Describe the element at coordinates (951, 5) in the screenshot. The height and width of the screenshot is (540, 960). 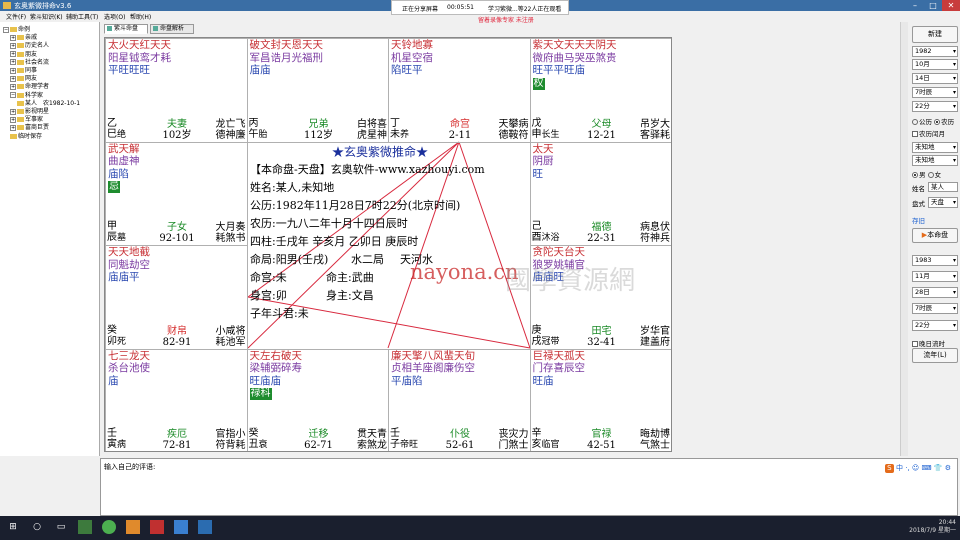
I see `close-icon: ✕` at that location.